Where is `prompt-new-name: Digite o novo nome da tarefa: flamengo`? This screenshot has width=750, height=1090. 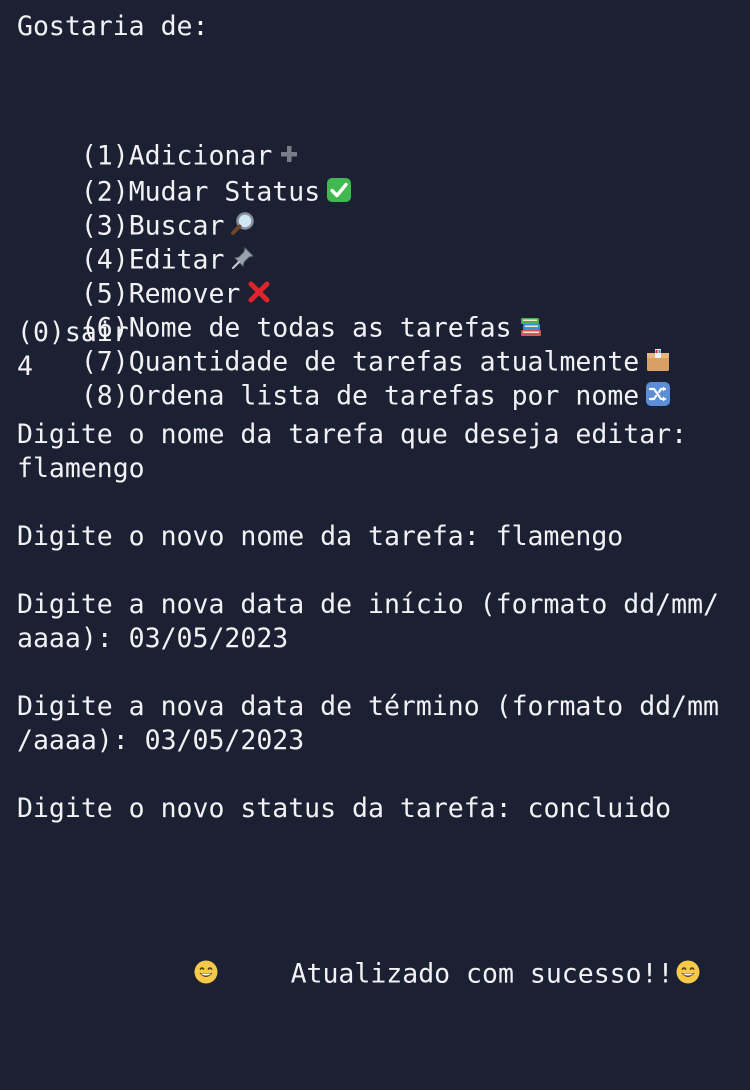
prompt-new-name: Digite o novo nome da tarefa: flamengo is located at coordinates (320, 536).